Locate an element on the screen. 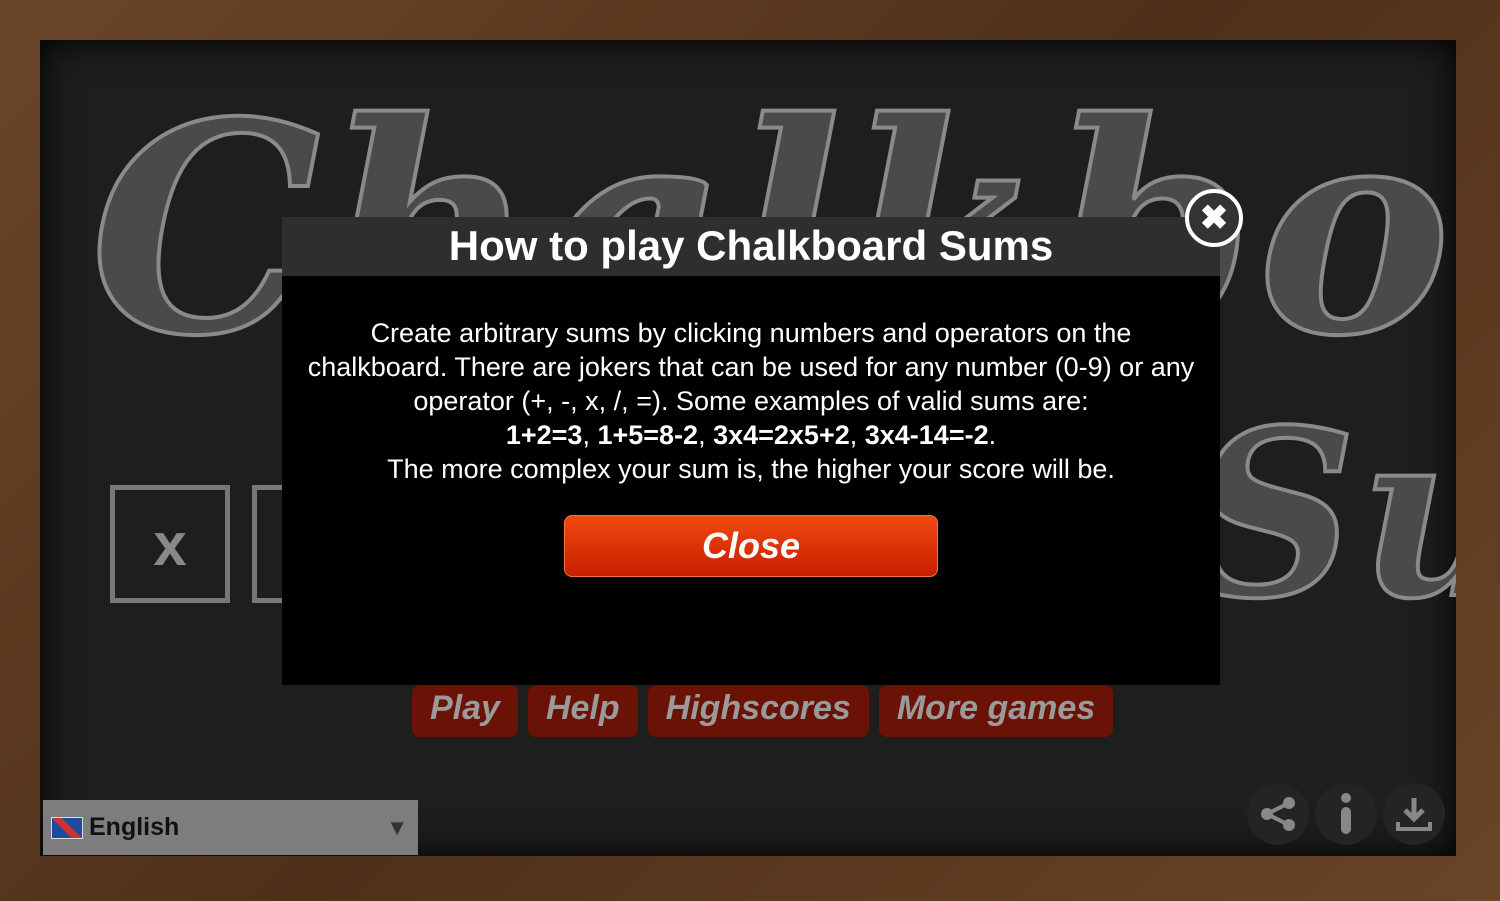 Image resolution: width=1500 pixels, height=901 pixels. examples: 1+2=3, 1+5=8-2, 3x4=2x5+2, 3x4-14=-2. is located at coordinates (751, 435).